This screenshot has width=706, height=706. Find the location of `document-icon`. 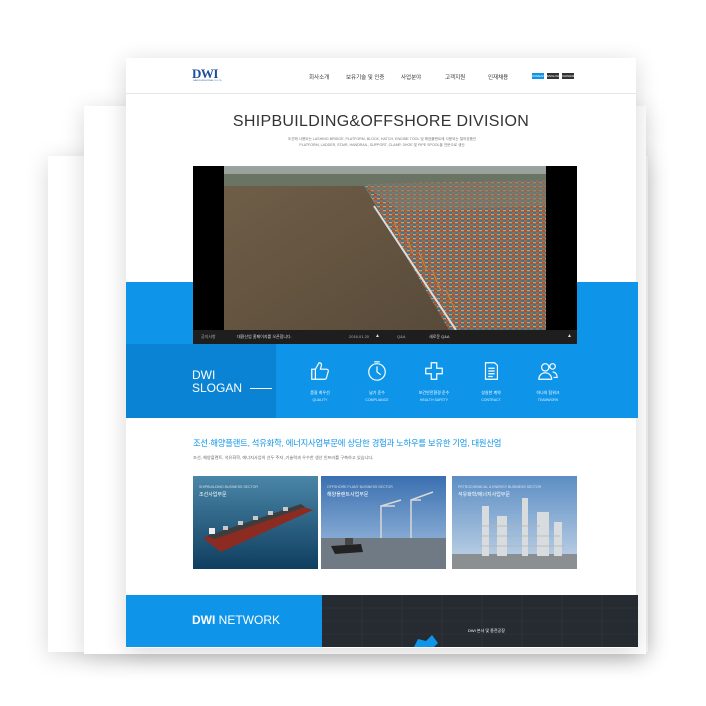

document-icon is located at coordinates (491, 371).